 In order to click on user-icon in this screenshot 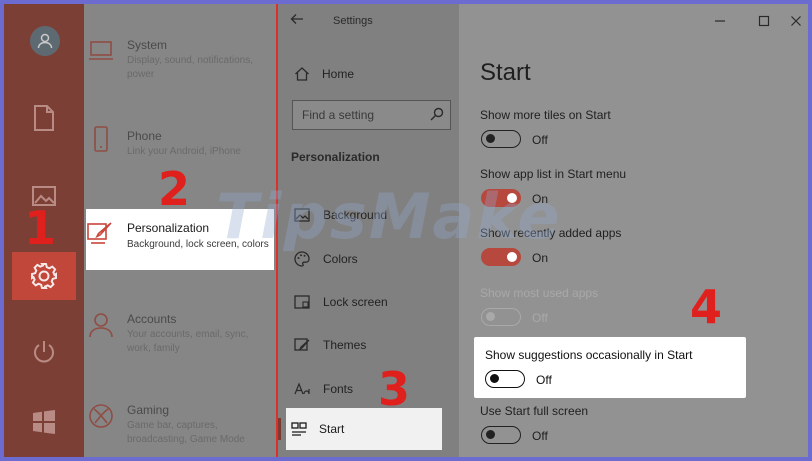, I will do `click(45, 41)`.